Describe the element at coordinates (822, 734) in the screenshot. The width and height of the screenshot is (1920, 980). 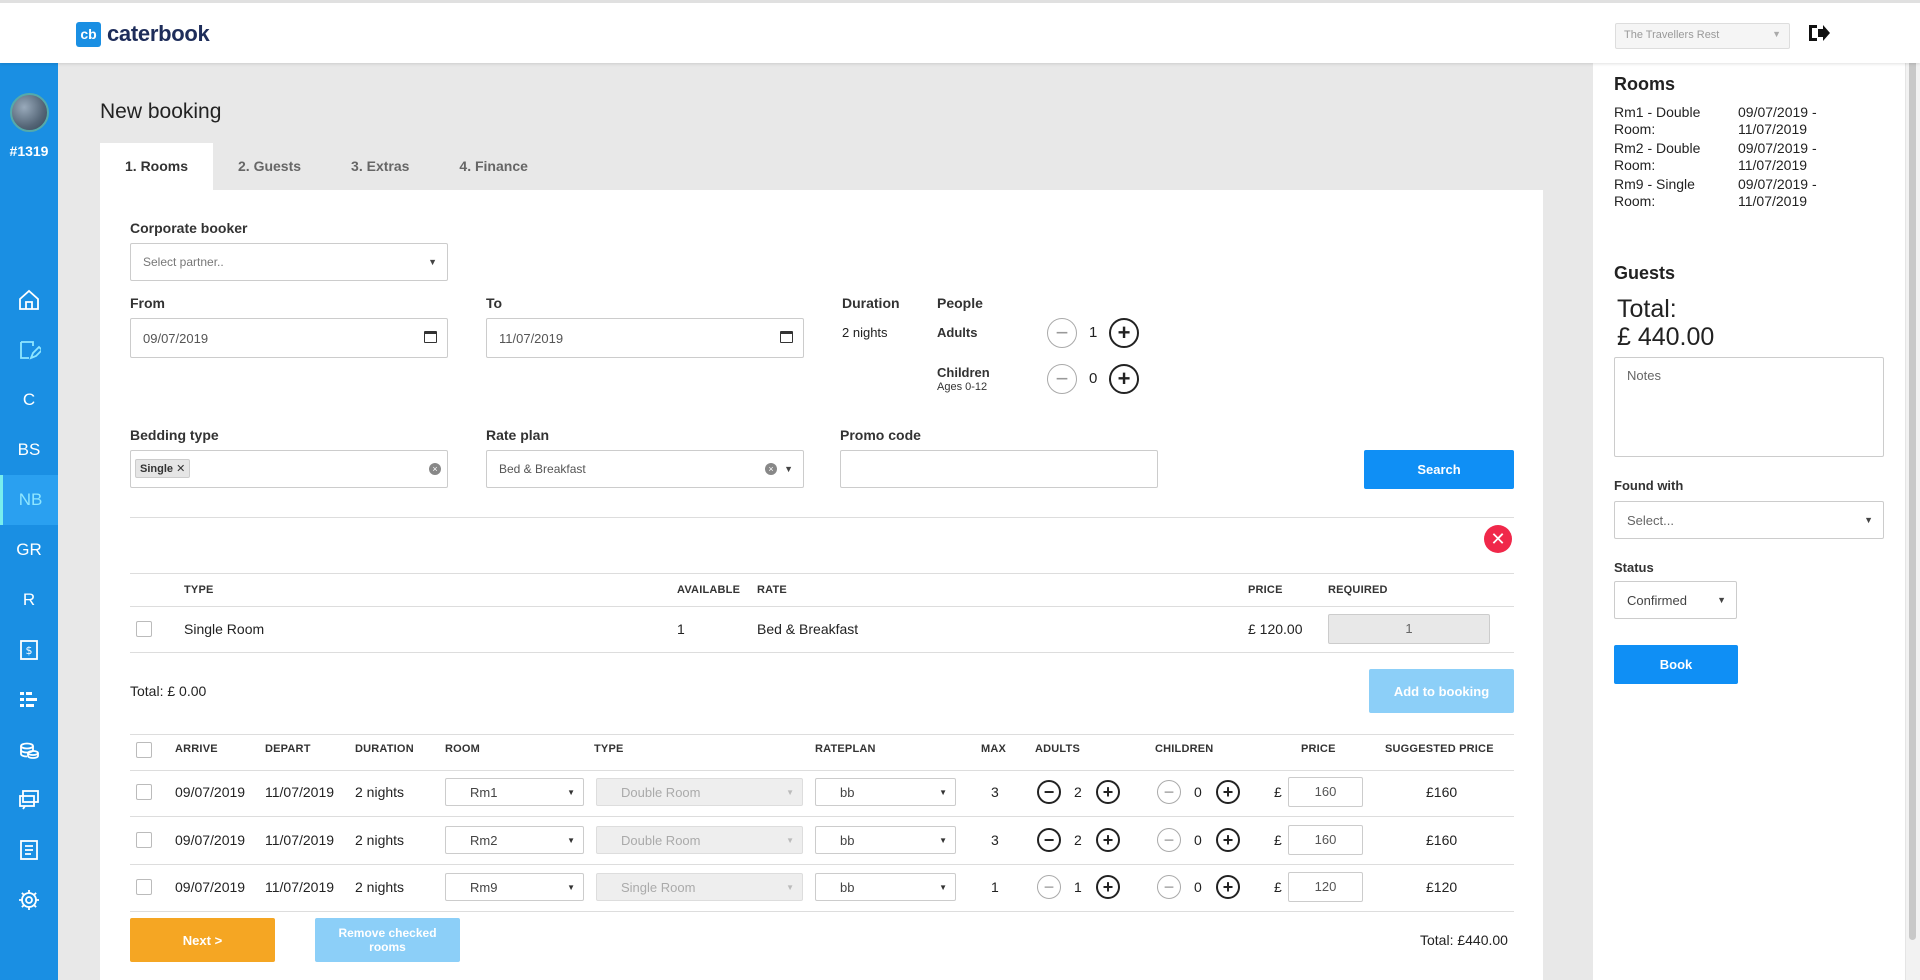
I see `divider` at that location.